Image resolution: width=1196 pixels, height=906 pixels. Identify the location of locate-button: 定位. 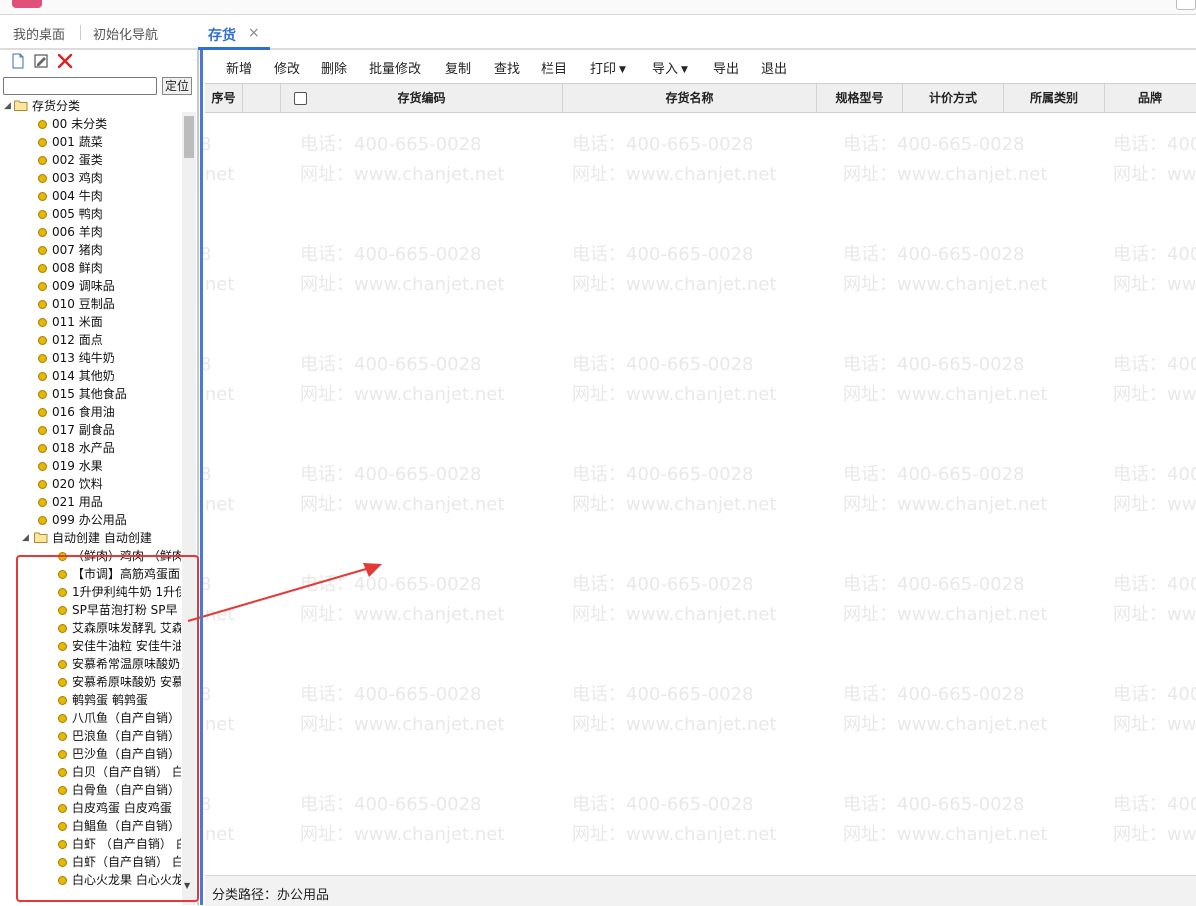
(177, 86).